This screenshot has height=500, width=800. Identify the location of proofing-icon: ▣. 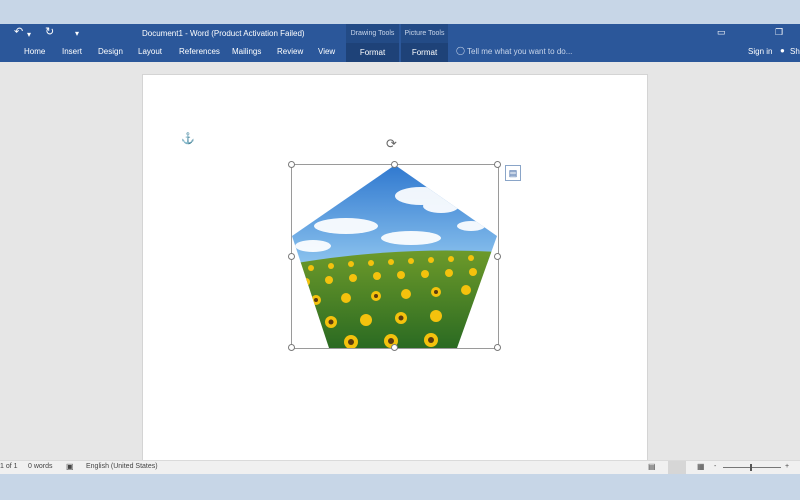
(70, 466).